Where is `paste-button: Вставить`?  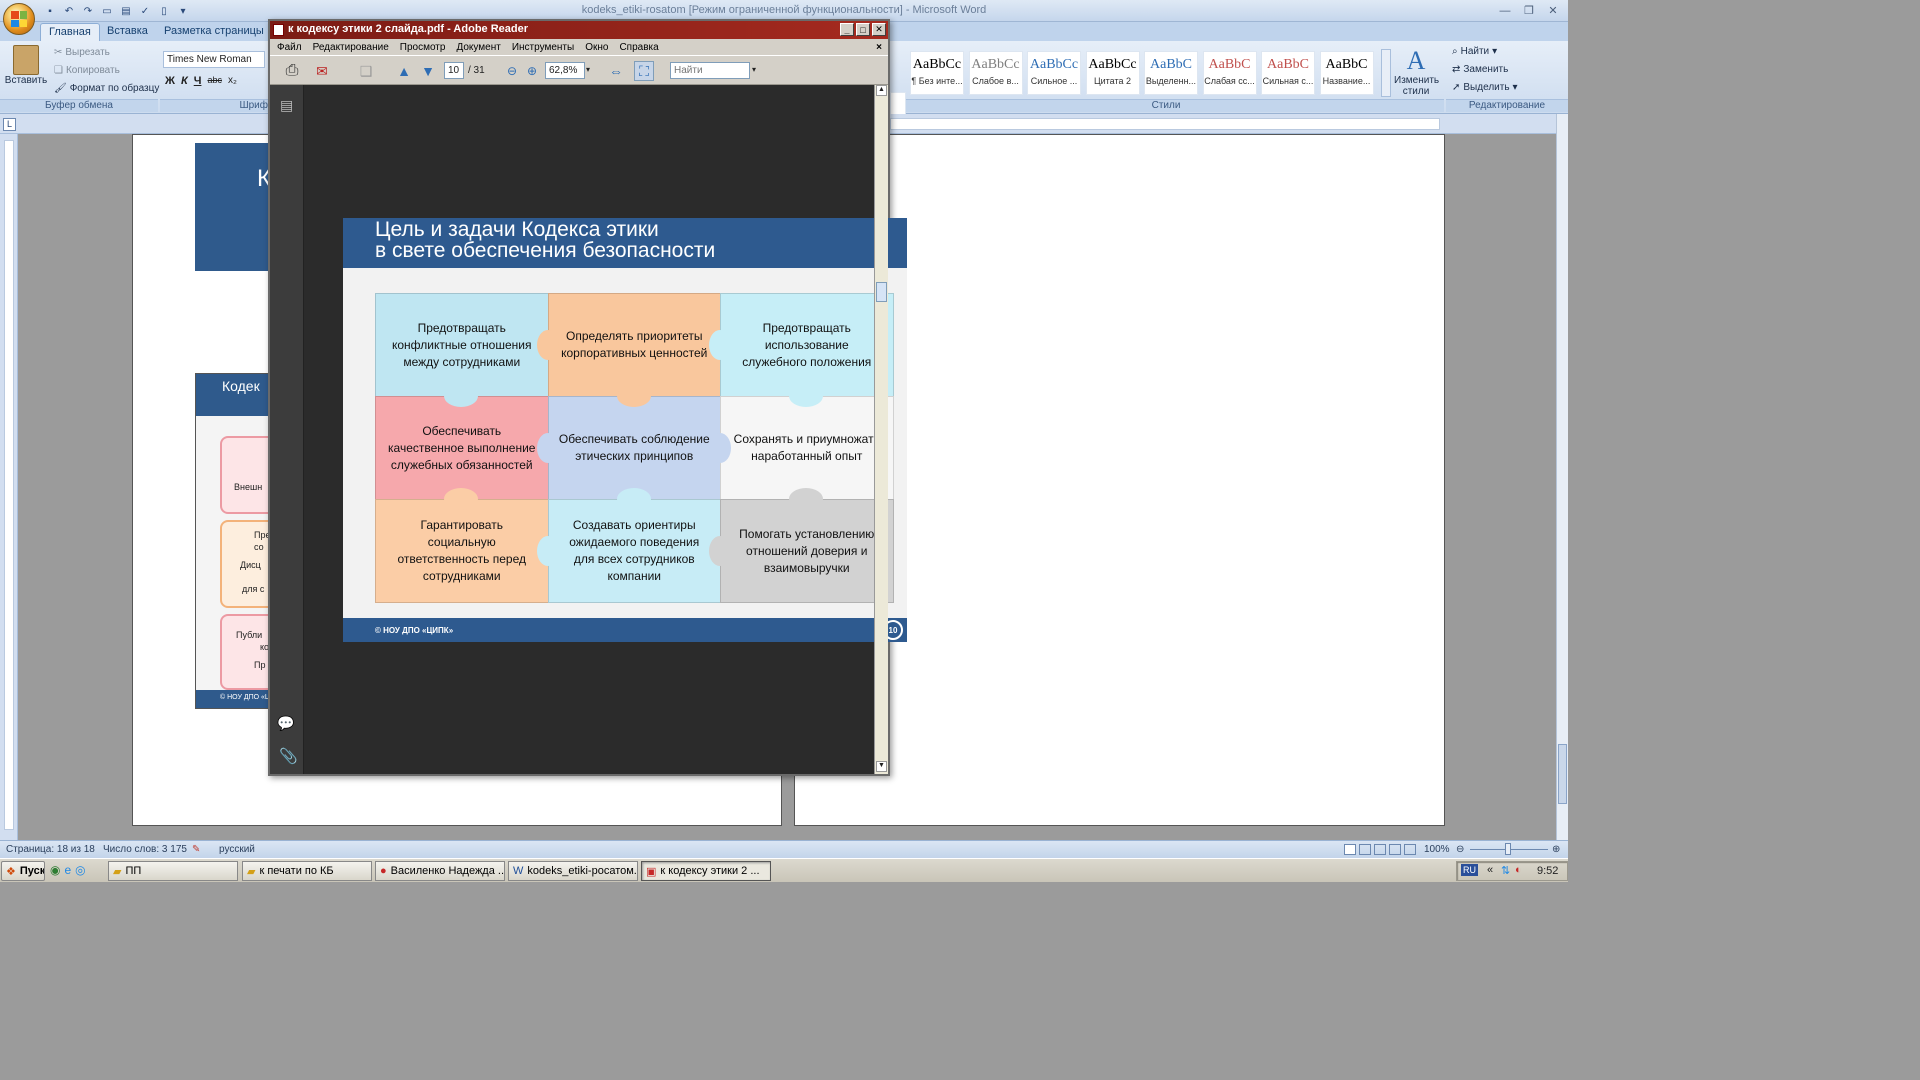 paste-button: Вставить is located at coordinates (26, 72).